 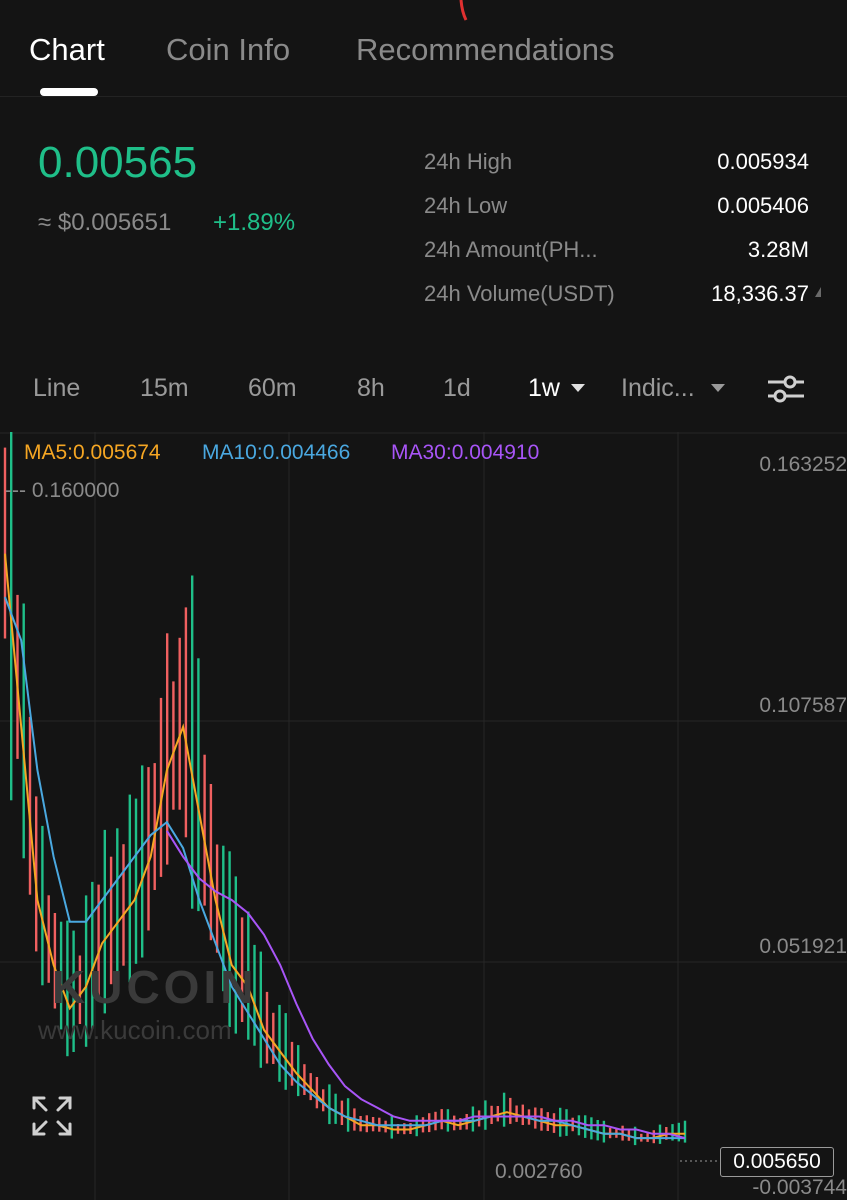 What do you see at coordinates (228, 50) in the screenshot?
I see `tab-coin-info: Coin Info` at bounding box center [228, 50].